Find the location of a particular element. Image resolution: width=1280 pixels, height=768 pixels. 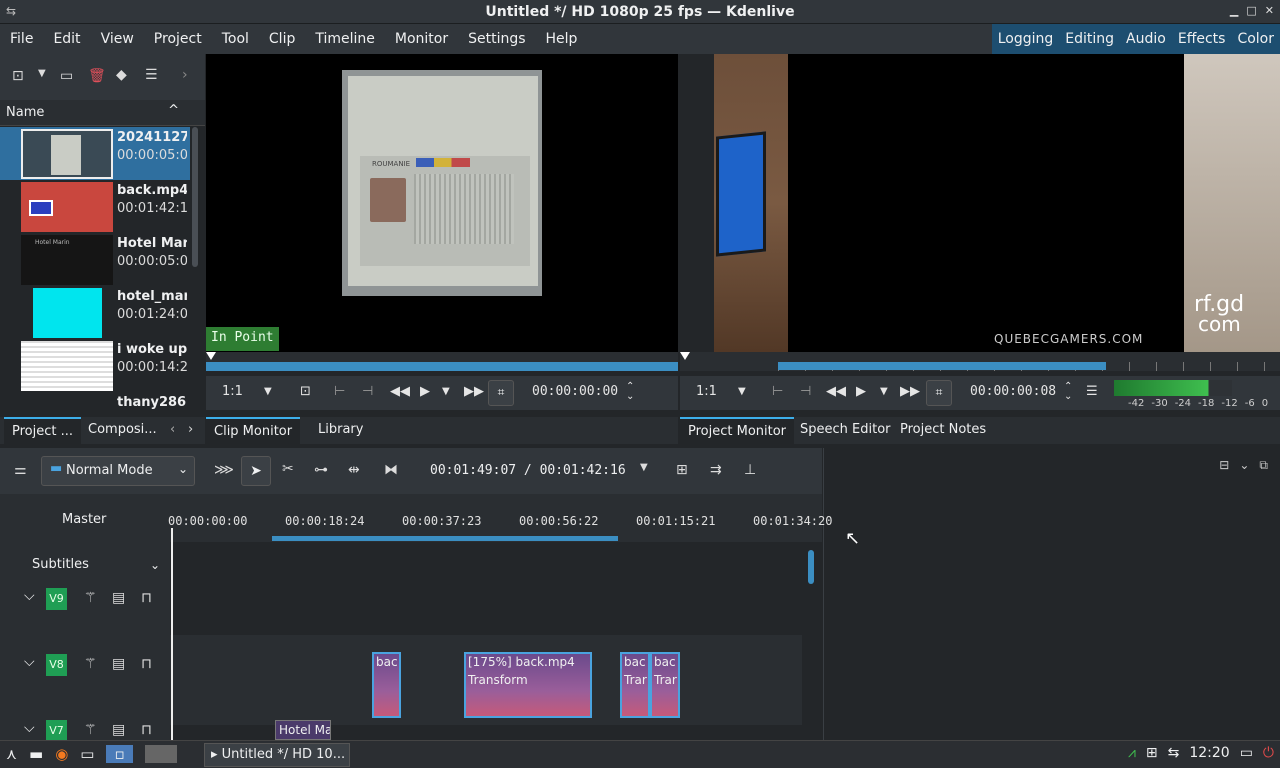

overwrite-icon: ⊥ is located at coordinates (750, 470).